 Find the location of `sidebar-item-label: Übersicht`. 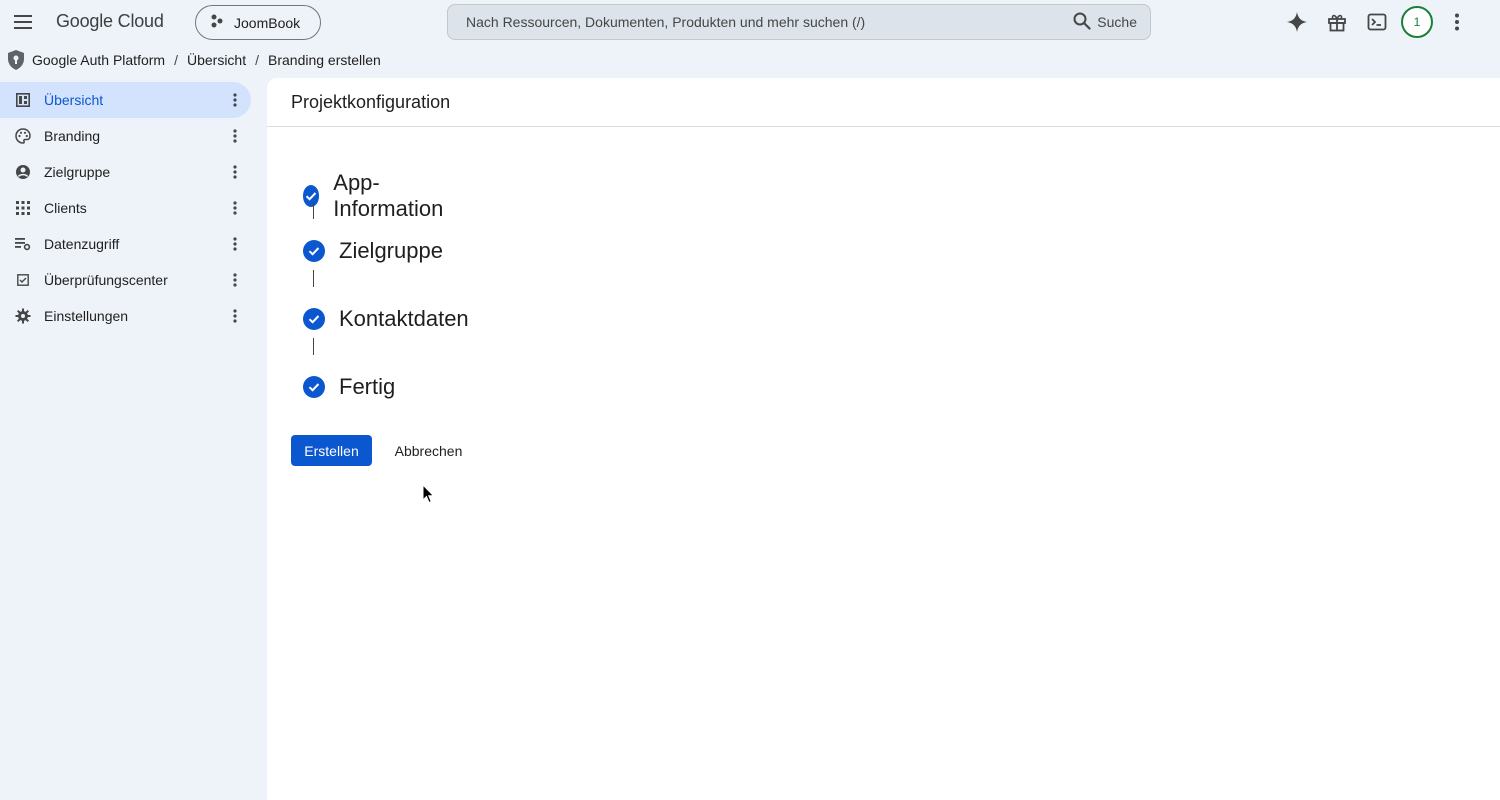

sidebar-item-label: Übersicht is located at coordinates (74, 100).